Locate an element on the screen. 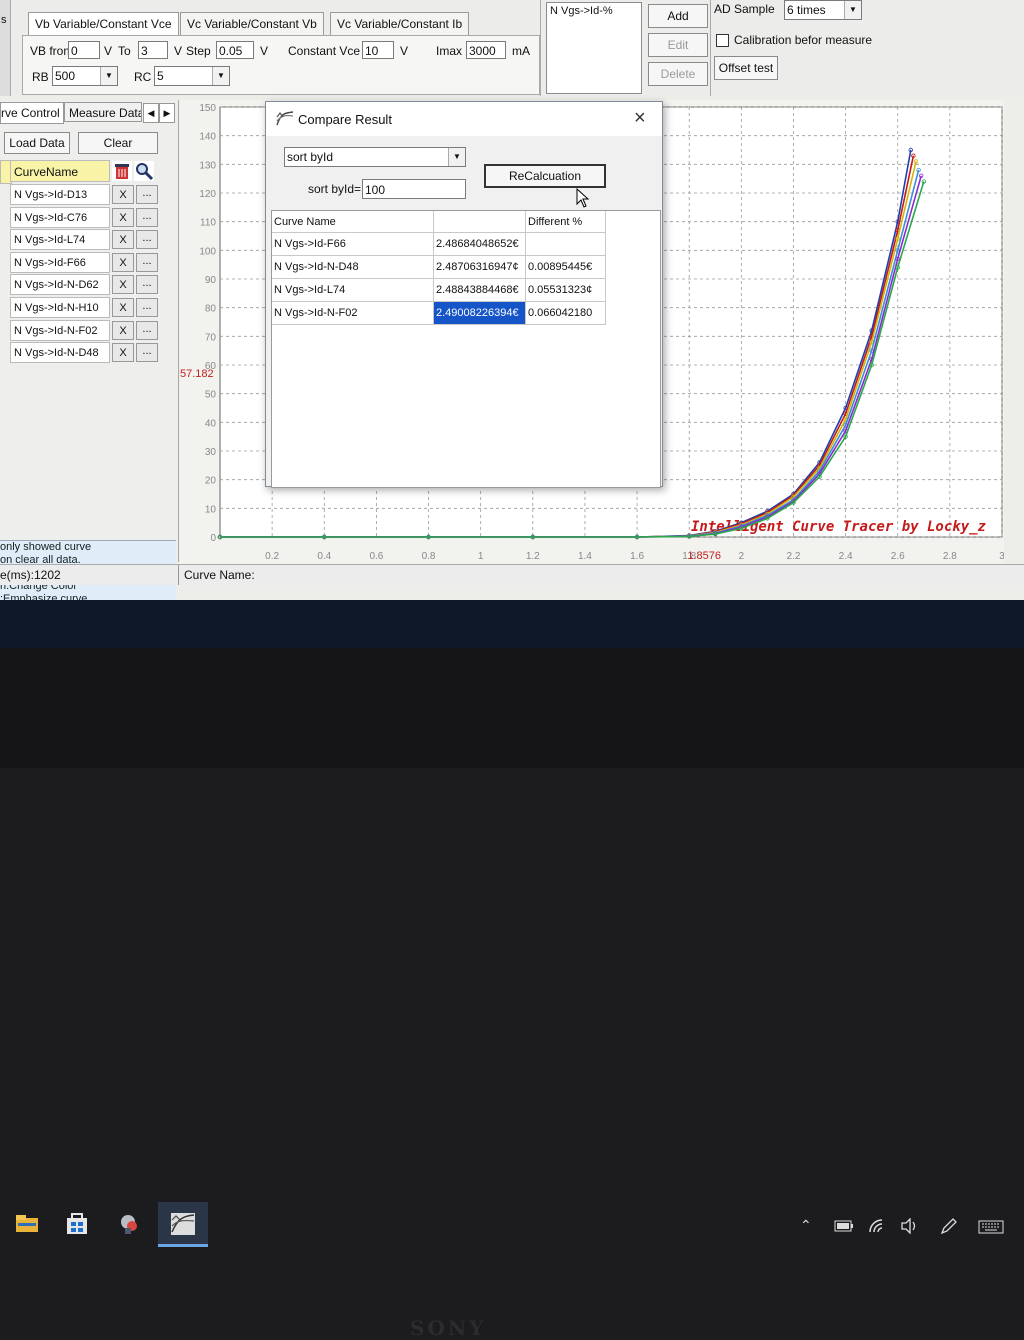 This screenshot has height=1340, width=1024. delete-all-icon is located at coordinates (122, 171).